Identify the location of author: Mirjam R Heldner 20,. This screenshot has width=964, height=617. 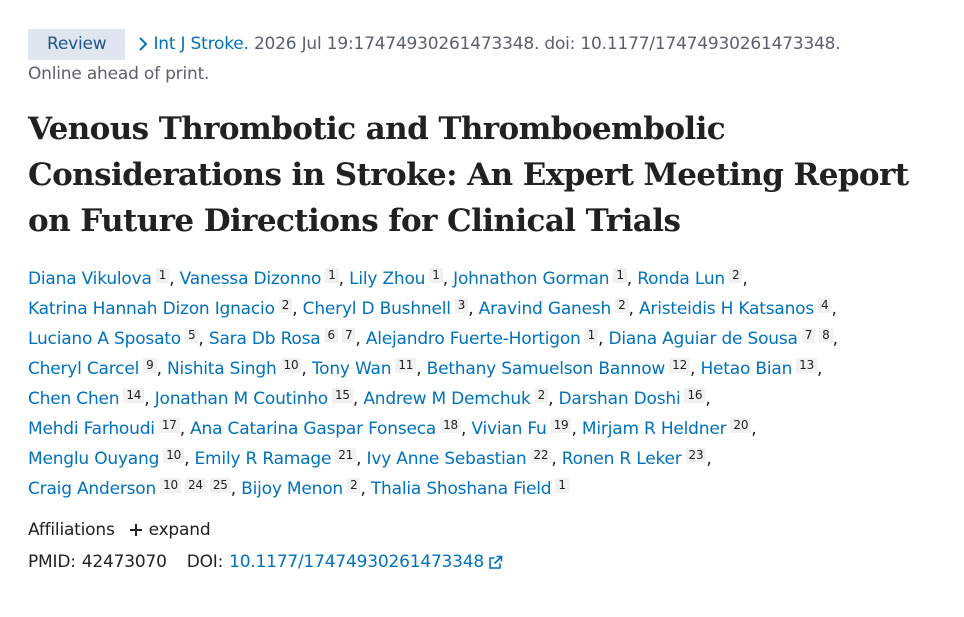
(669, 428).